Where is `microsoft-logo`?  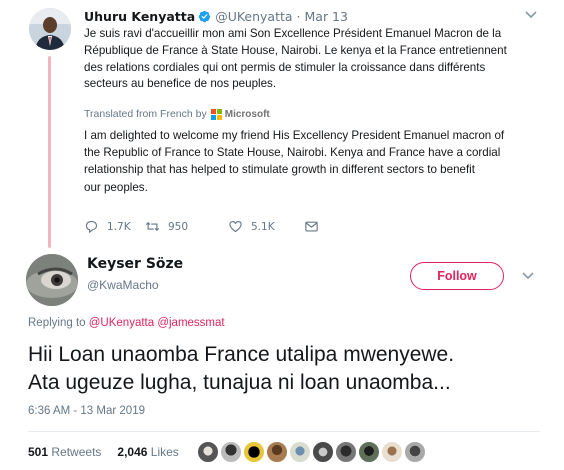 microsoft-logo is located at coordinates (216, 114).